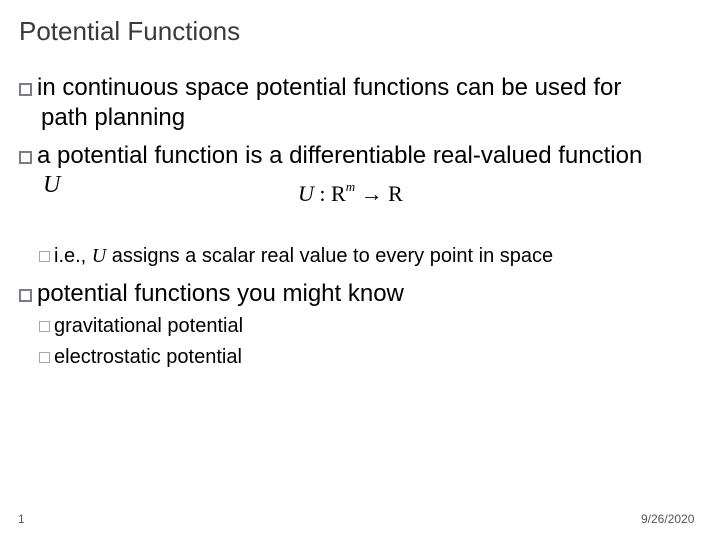 This screenshot has height=540, width=720. What do you see at coordinates (148, 357) in the screenshot?
I see `sub-bullet-text: electrostatic potential` at bounding box center [148, 357].